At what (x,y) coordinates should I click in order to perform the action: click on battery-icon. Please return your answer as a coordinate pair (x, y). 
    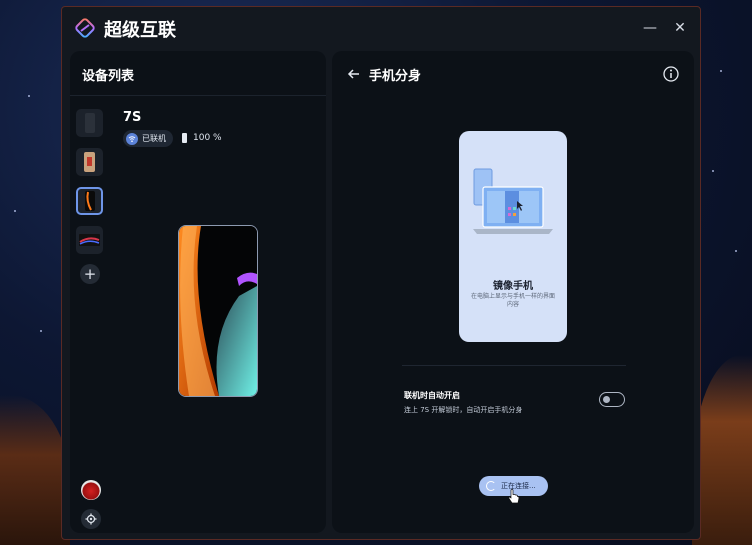
    Looking at the image, I should click on (184, 138).